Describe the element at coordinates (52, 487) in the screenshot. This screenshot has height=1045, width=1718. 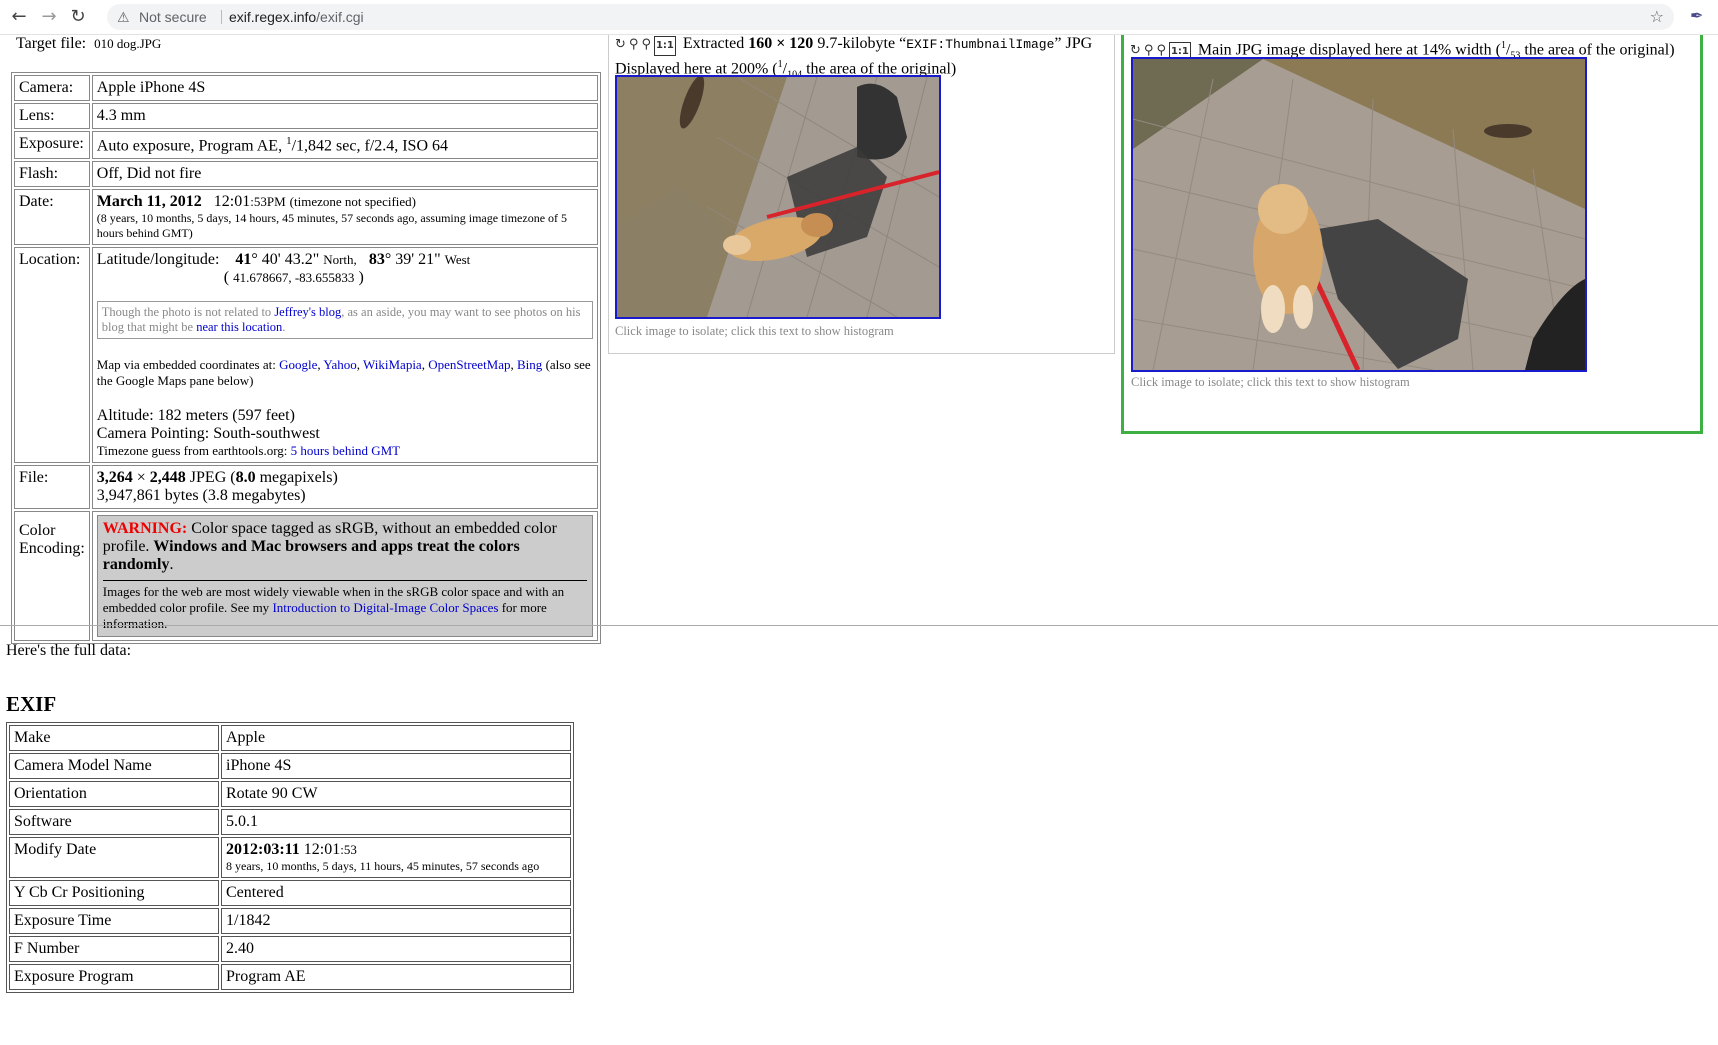
I see `summary-key: File:` at that location.